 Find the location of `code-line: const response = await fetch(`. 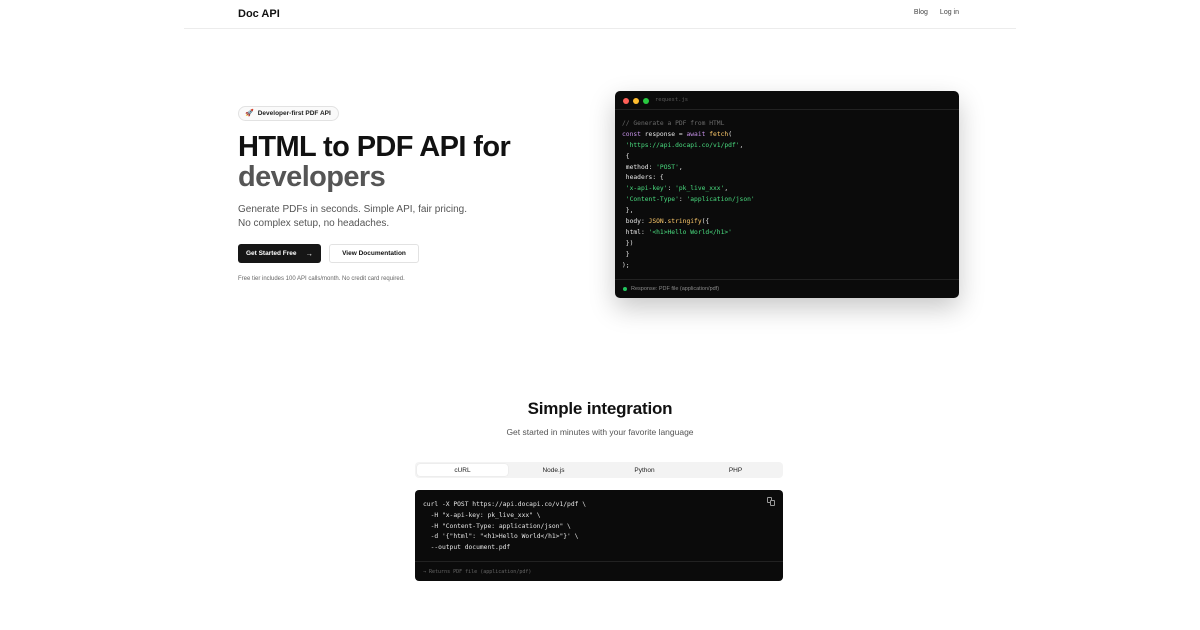

code-line: const response = await fetch( is located at coordinates (677, 134).